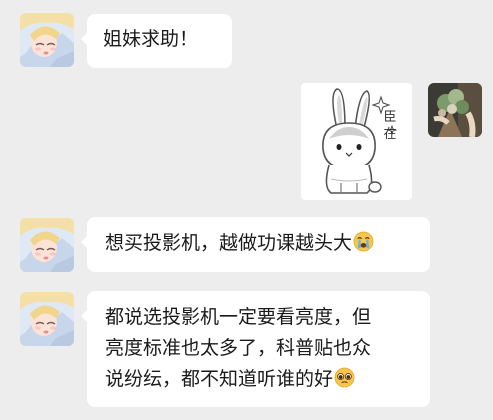 This screenshot has width=493, height=420. I want to click on sticker-char: 臣, so click(390, 117).